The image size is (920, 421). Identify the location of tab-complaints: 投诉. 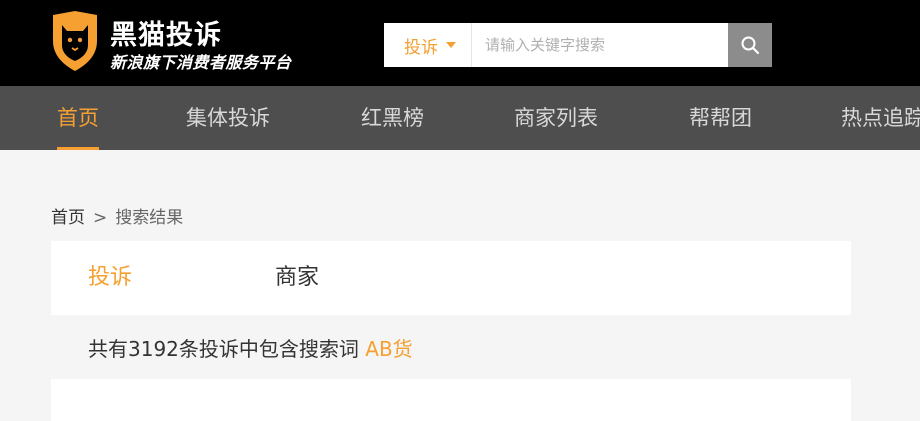
(110, 278).